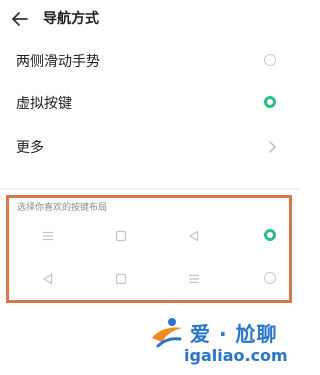  Describe the element at coordinates (58, 62) in the screenshot. I see `option-label: 两侧滑动手势` at that location.